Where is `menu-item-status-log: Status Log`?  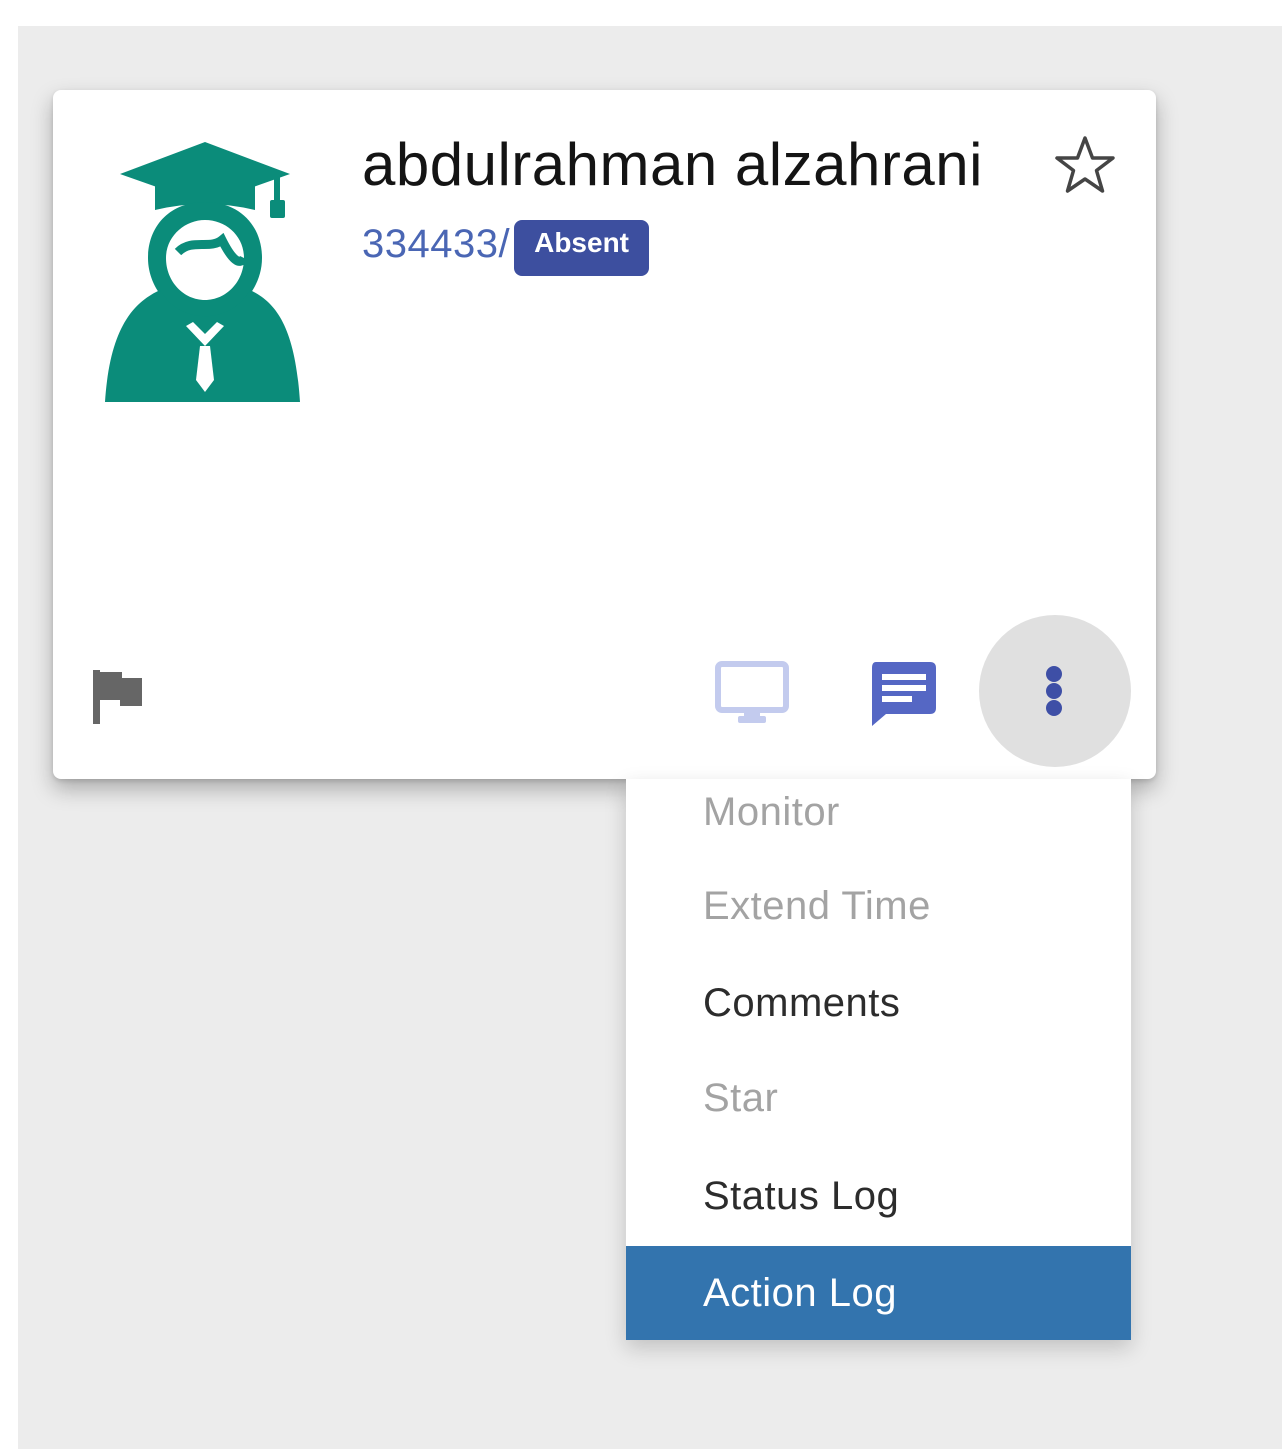 menu-item-status-log: Status Log is located at coordinates (878, 1196).